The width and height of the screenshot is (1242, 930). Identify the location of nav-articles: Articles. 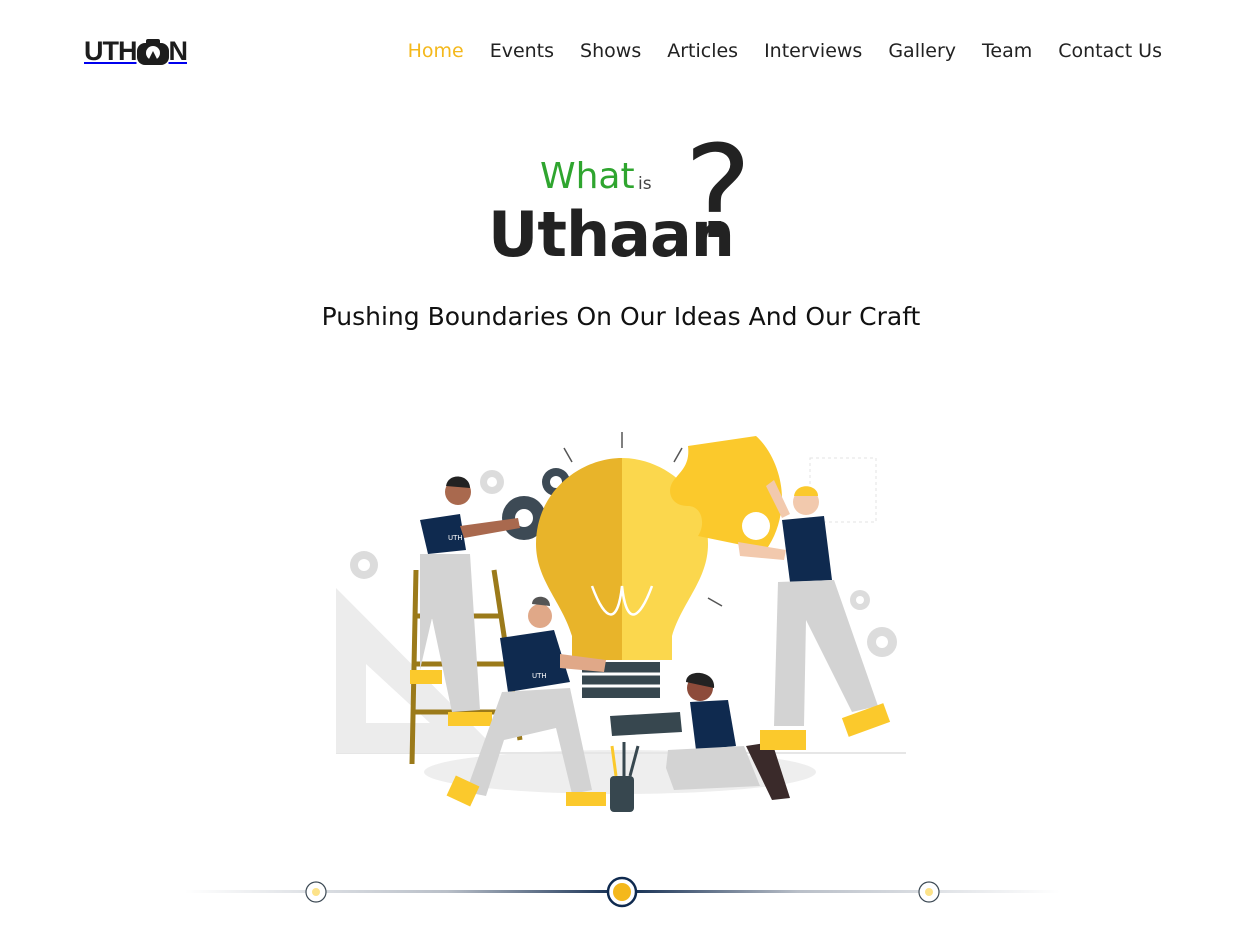
(702, 51).